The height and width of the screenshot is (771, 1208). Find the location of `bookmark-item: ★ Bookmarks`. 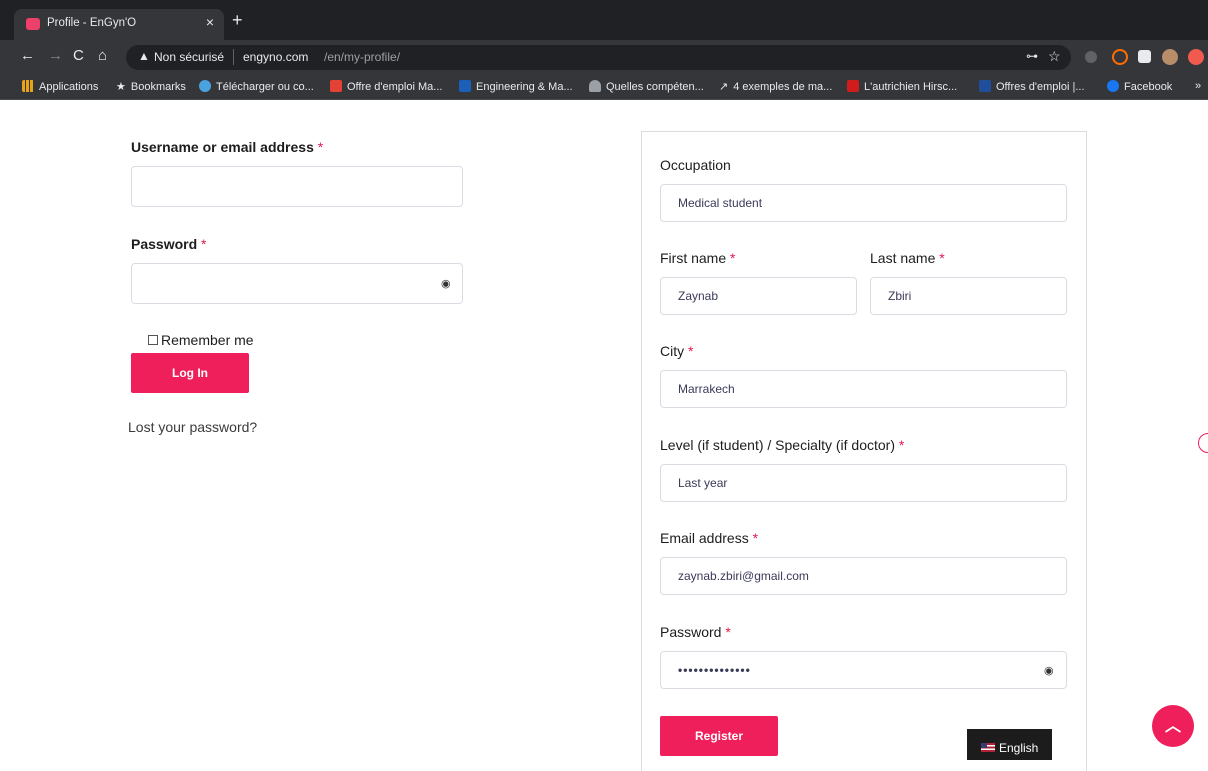

bookmark-item: ★ Bookmarks is located at coordinates (151, 86).